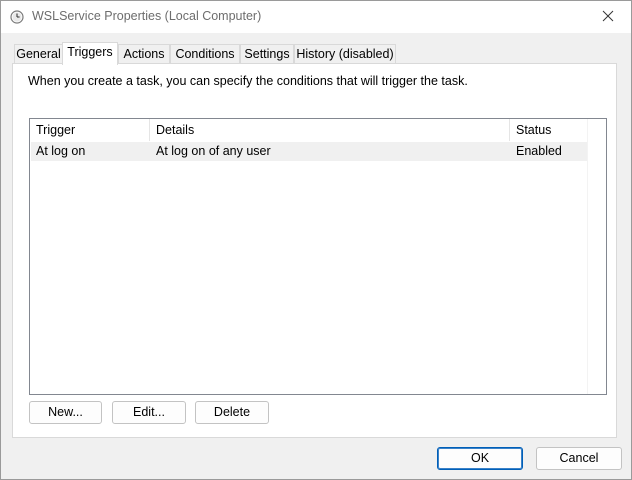 The height and width of the screenshot is (480, 632). What do you see at coordinates (213, 151) in the screenshot?
I see `row-details: At log on of any user` at bounding box center [213, 151].